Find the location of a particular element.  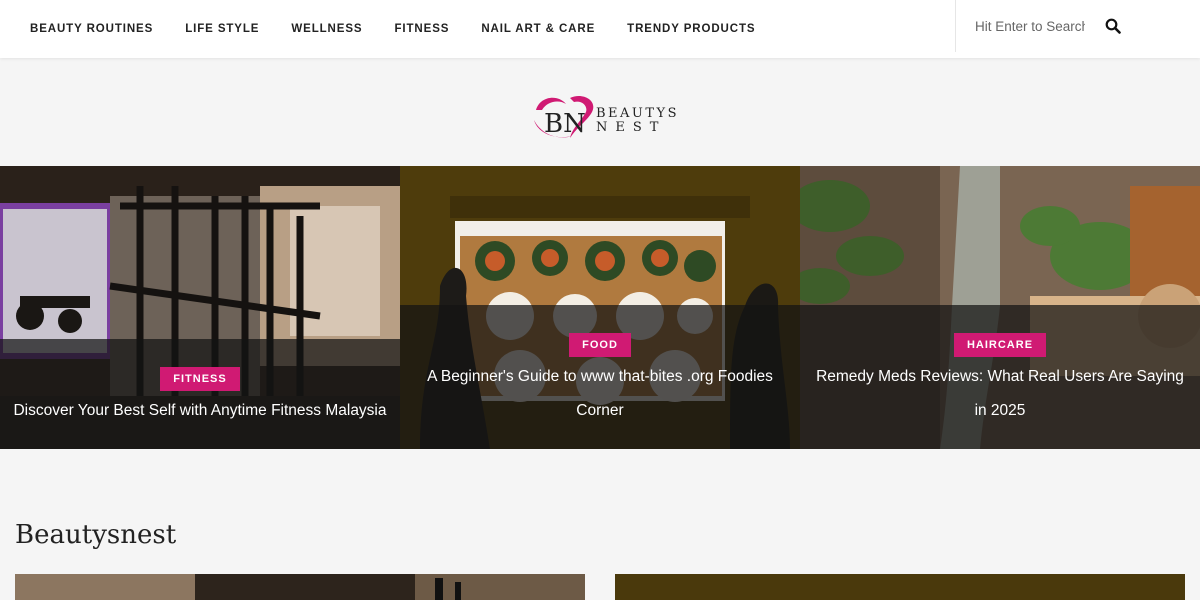

post-card-1-image is located at coordinates (300, 587).